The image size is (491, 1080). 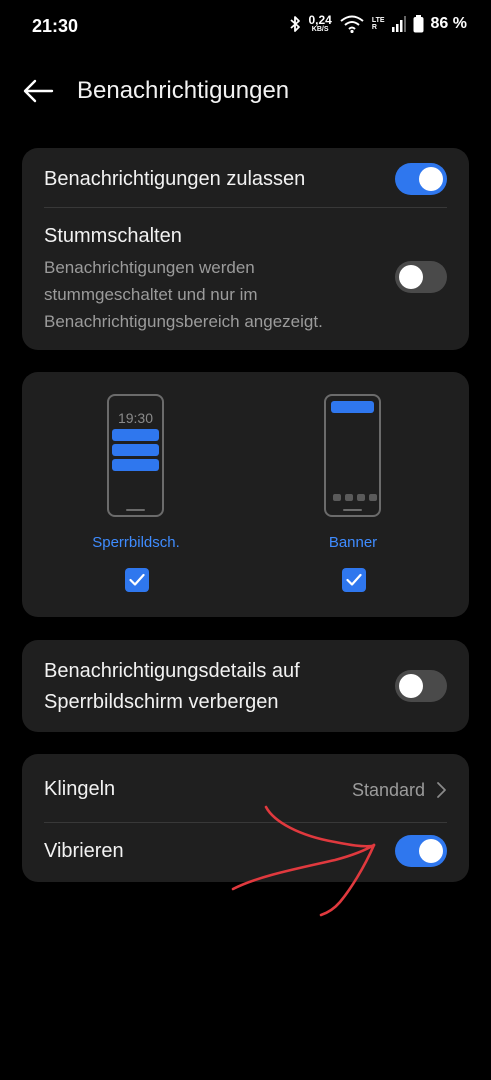 What do you see at coordinates (355, 497) in the screenshot?
I see `dock` at bounding box center [355, 497].